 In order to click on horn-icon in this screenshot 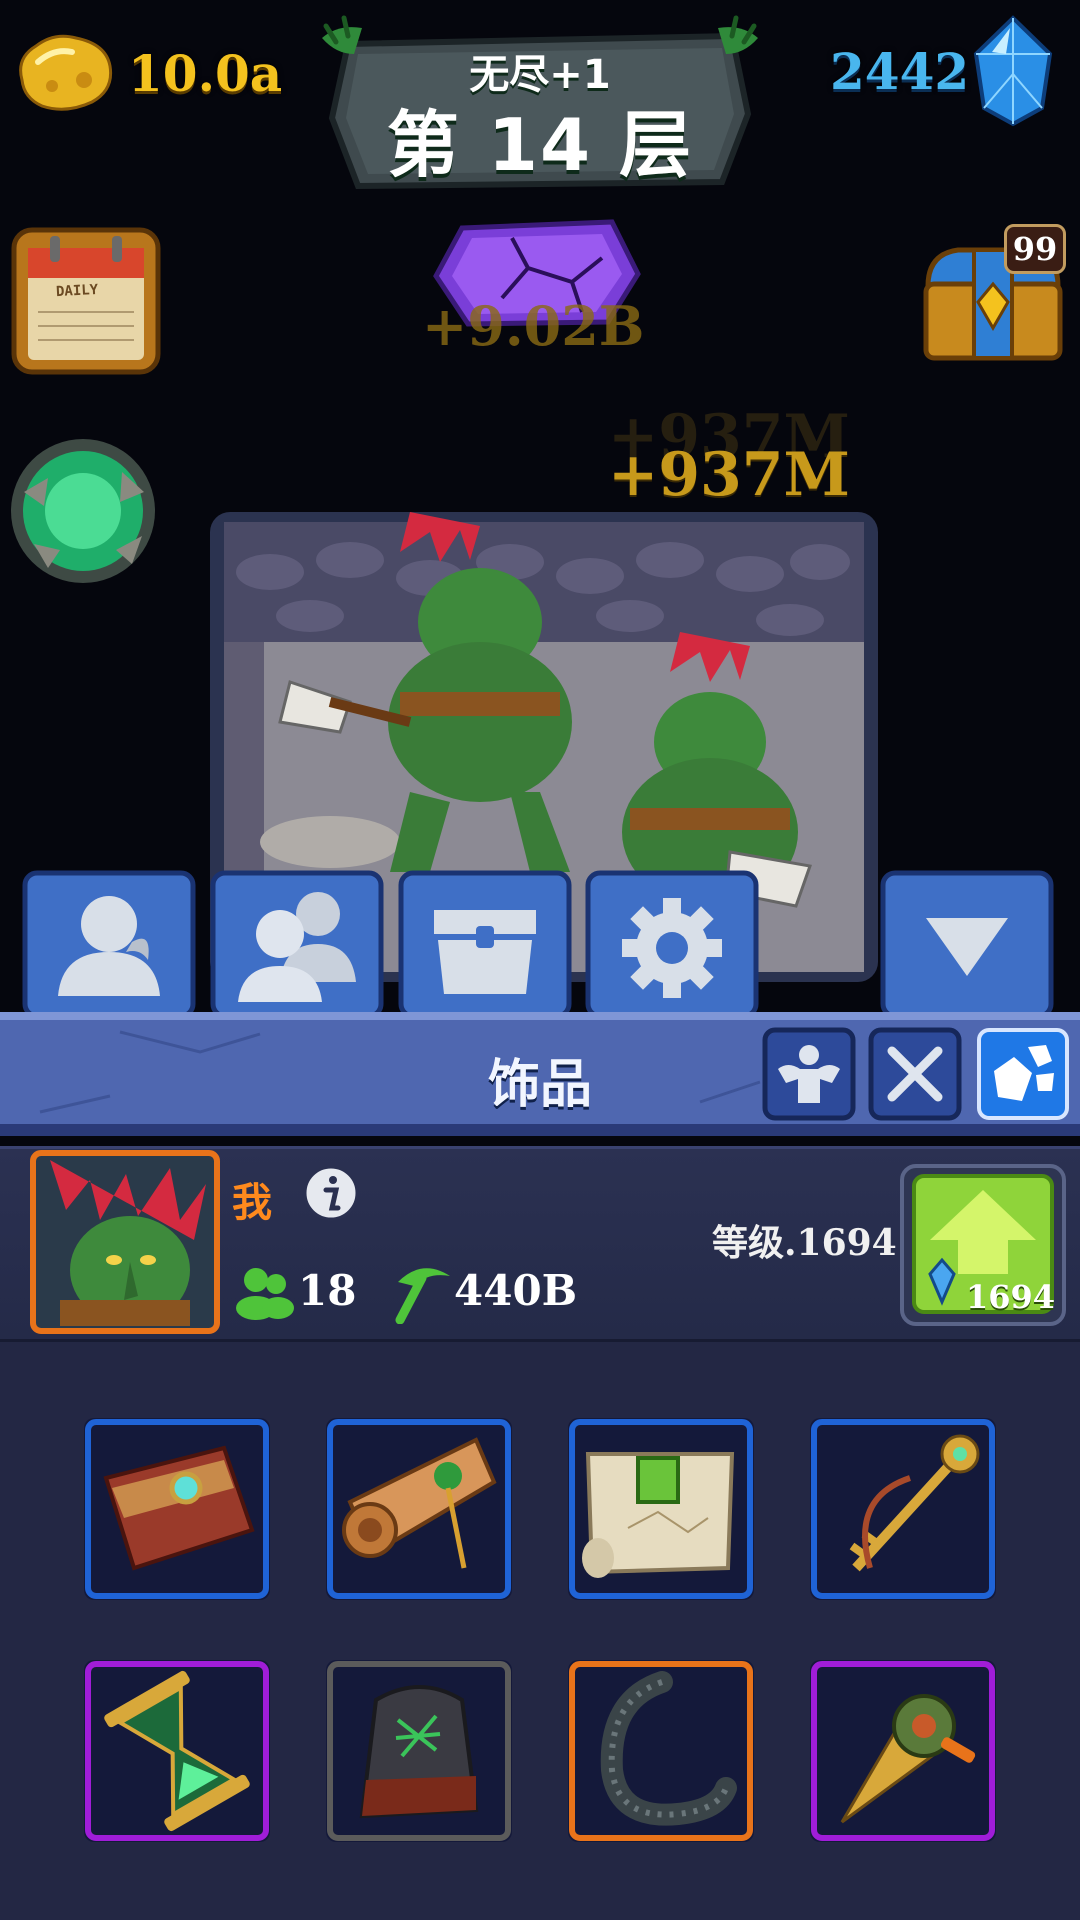, I will do `click(661, 1751)`.